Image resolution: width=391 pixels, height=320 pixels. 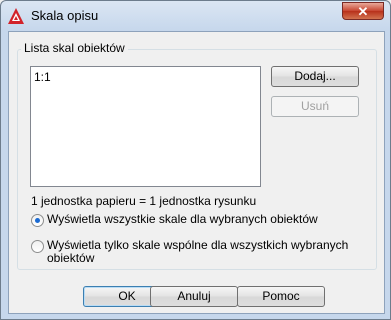 I want to click on cancel-button: Anuluj, so click(x=194, y=296).